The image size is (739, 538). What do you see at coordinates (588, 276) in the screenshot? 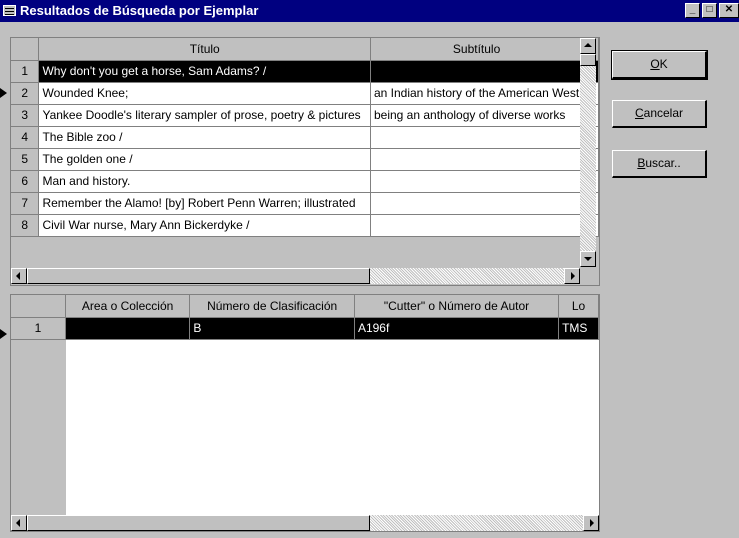
I see `scrollbar-corner` at bounding box center [588, 276].